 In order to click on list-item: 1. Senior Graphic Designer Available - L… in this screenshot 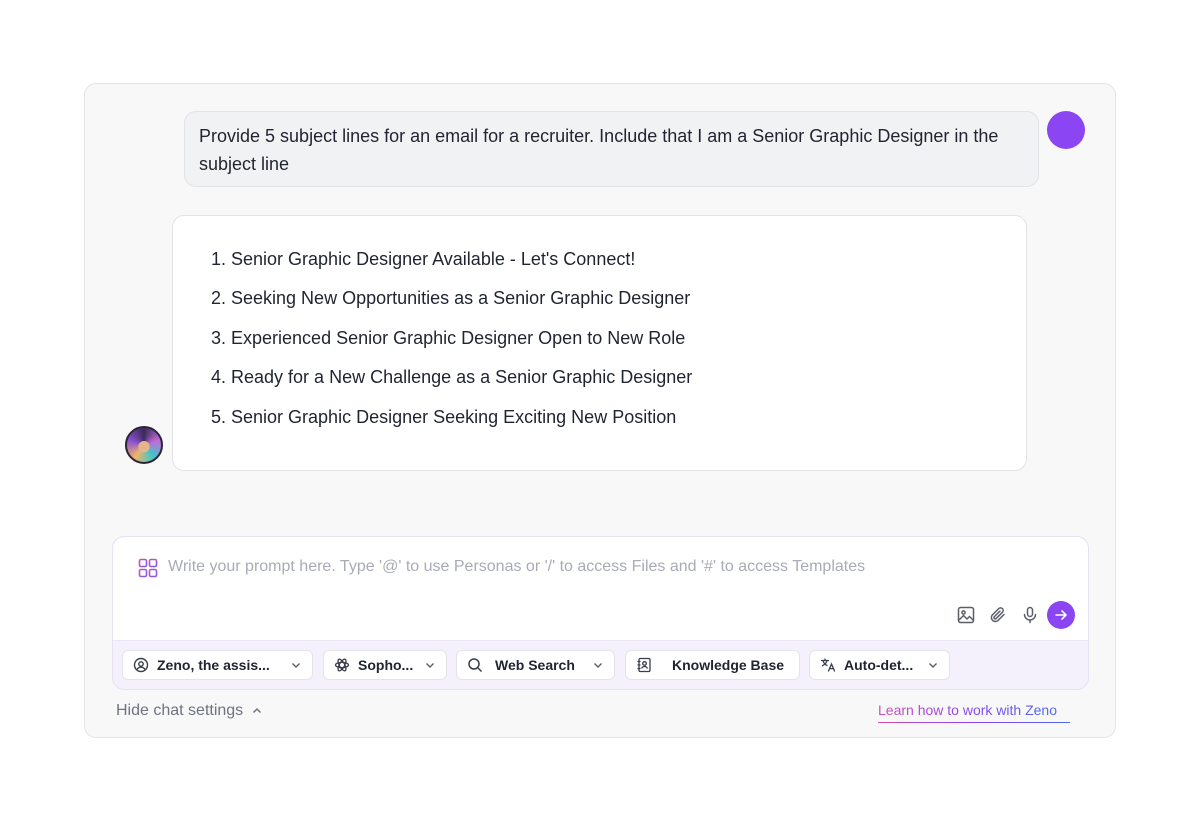, I will do `click(423, 259)`.